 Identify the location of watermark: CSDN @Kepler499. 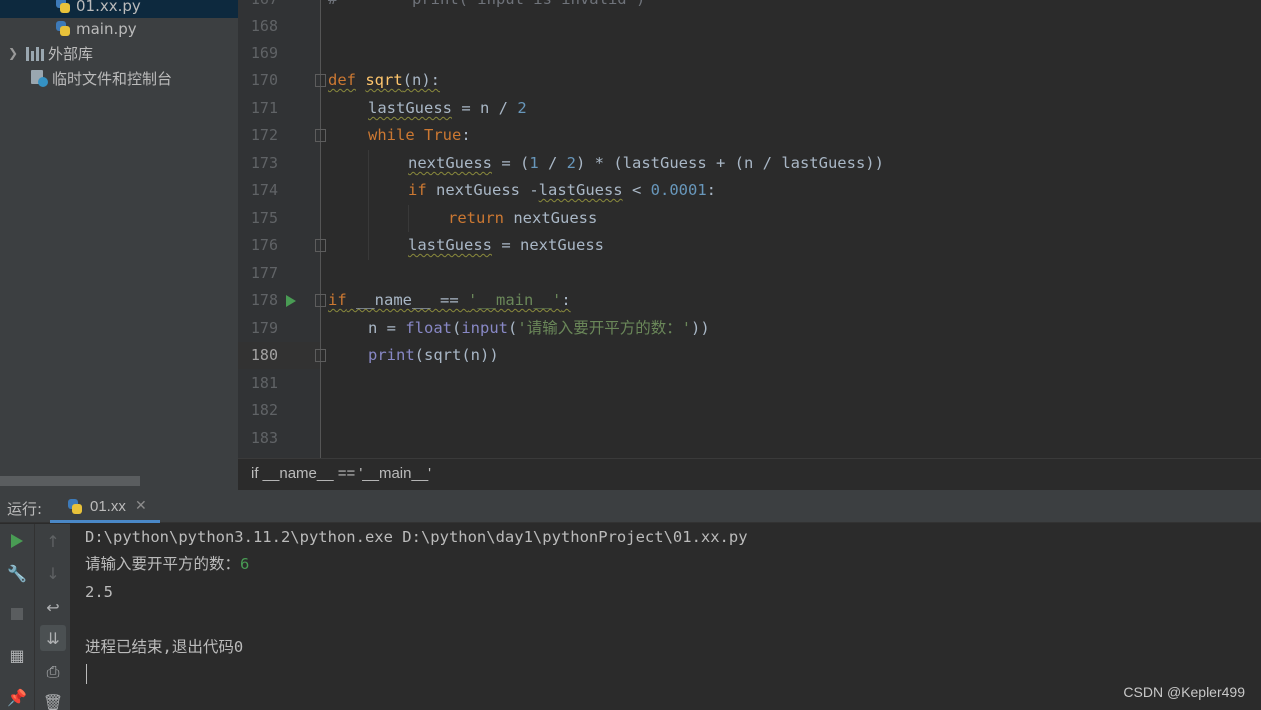
(1184, 692).